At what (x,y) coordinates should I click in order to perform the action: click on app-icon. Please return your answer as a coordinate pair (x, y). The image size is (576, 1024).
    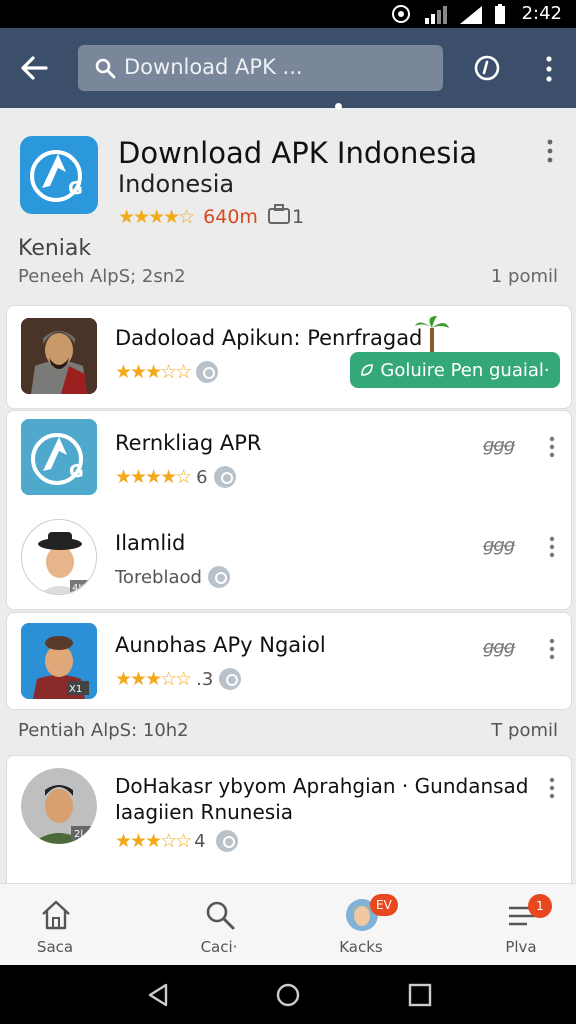
    Looking at the image, I should click on (59, 356).